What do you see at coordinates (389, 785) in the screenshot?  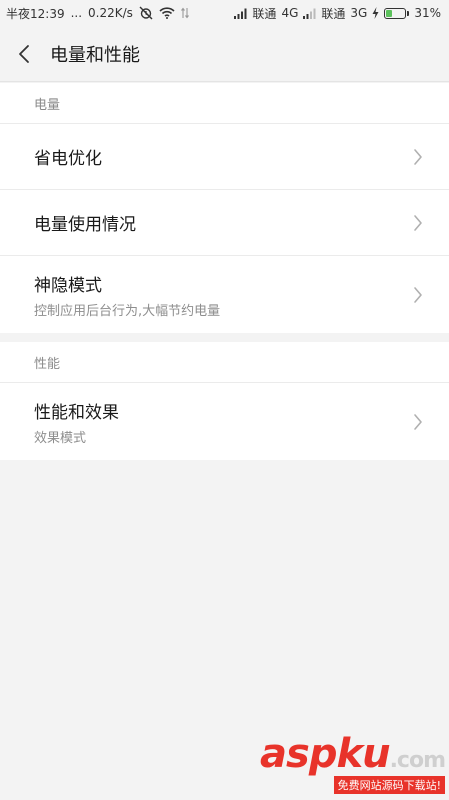 I see `watermark-sub: 免费网站源码下载站!` at bounding box center [389, 785].